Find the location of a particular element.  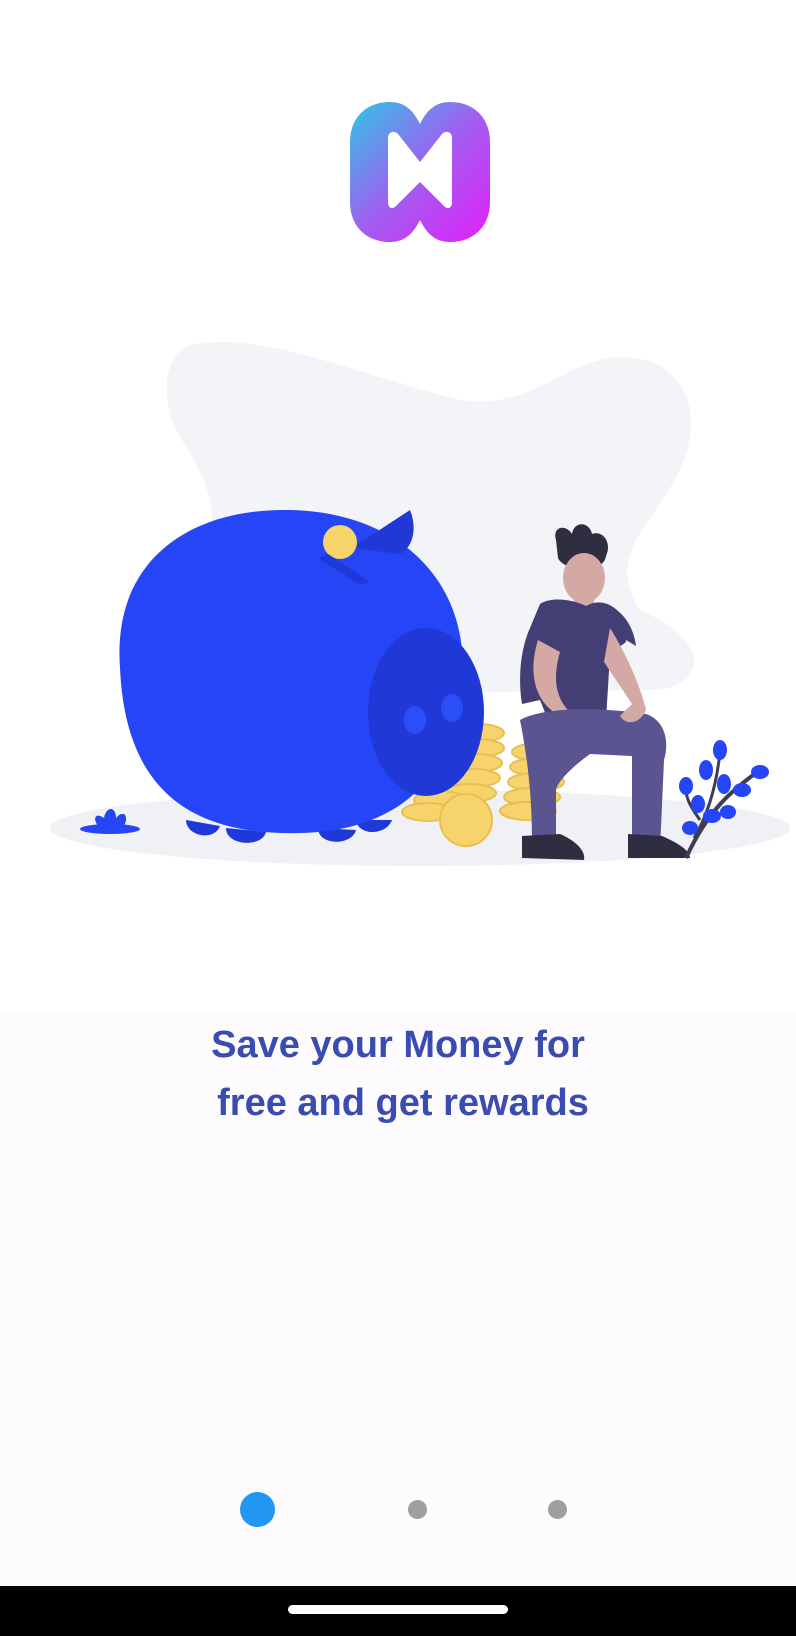

coin-icon is located at coordinates (466, 820).